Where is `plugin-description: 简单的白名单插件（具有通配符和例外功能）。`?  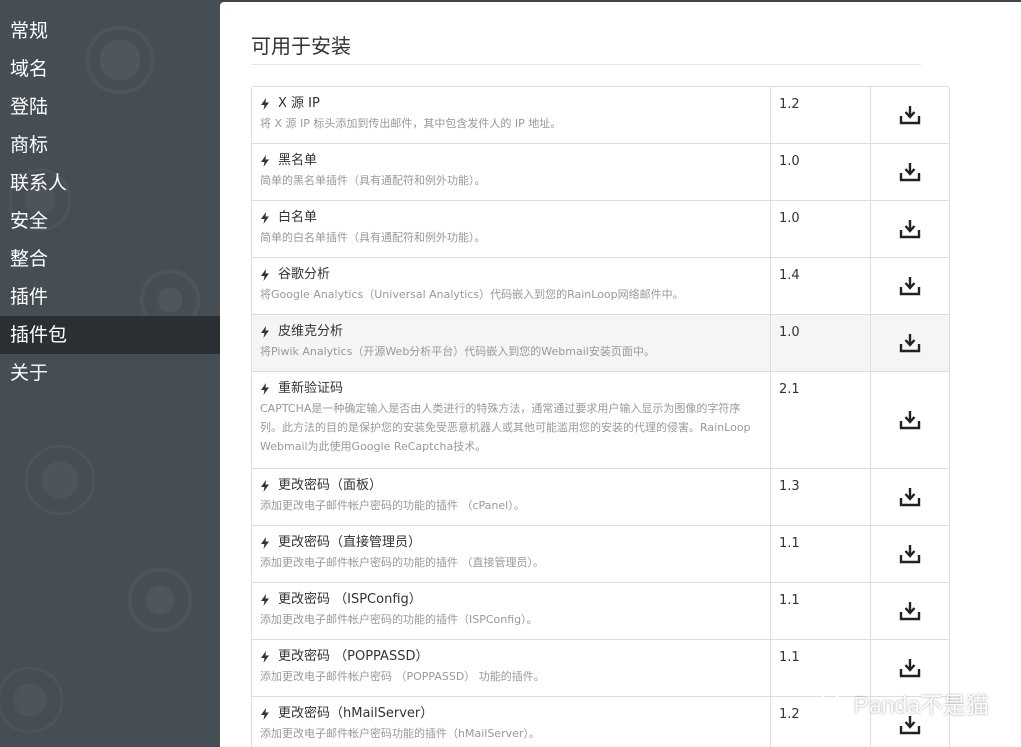 plugin-description: 简单的白名单插件（具有通配符和例外功能）。 is located at coordinates (373, 237).